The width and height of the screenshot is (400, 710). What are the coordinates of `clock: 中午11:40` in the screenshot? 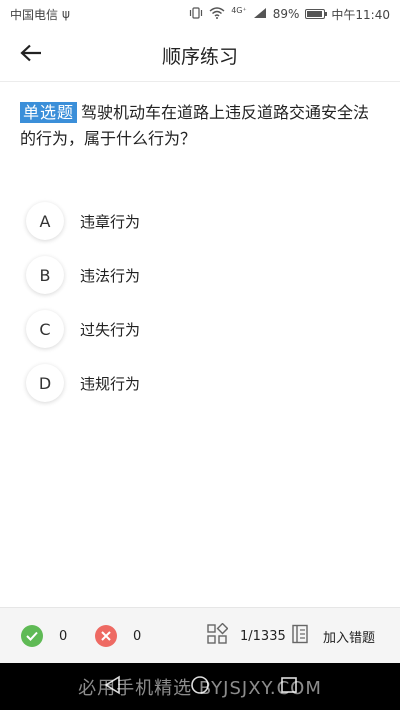 It's located at (360, 14).